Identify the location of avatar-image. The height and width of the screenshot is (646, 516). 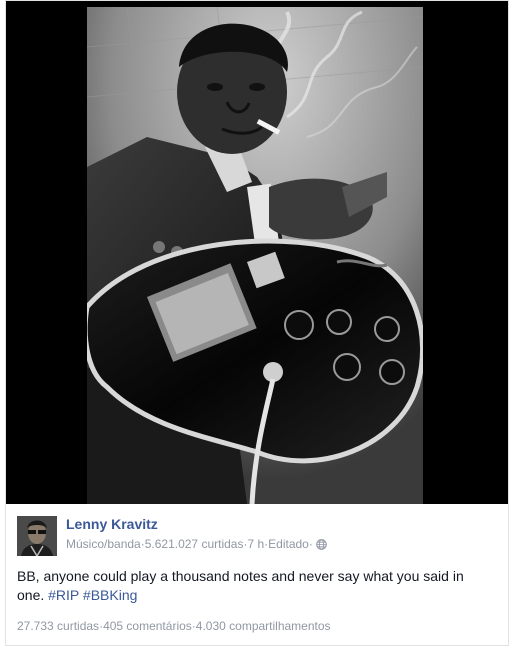
(37, 536).